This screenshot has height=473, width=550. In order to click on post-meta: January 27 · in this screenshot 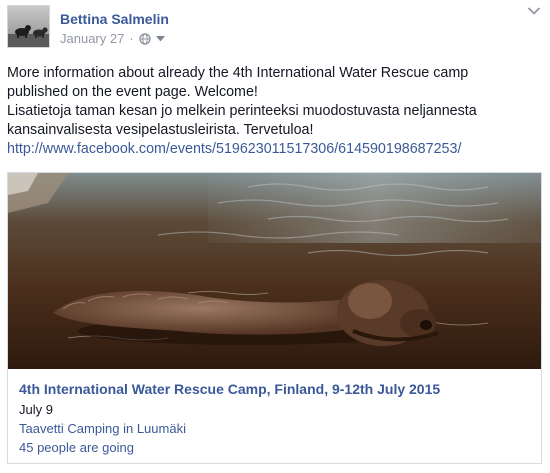, I will do `click(112, 38)`.